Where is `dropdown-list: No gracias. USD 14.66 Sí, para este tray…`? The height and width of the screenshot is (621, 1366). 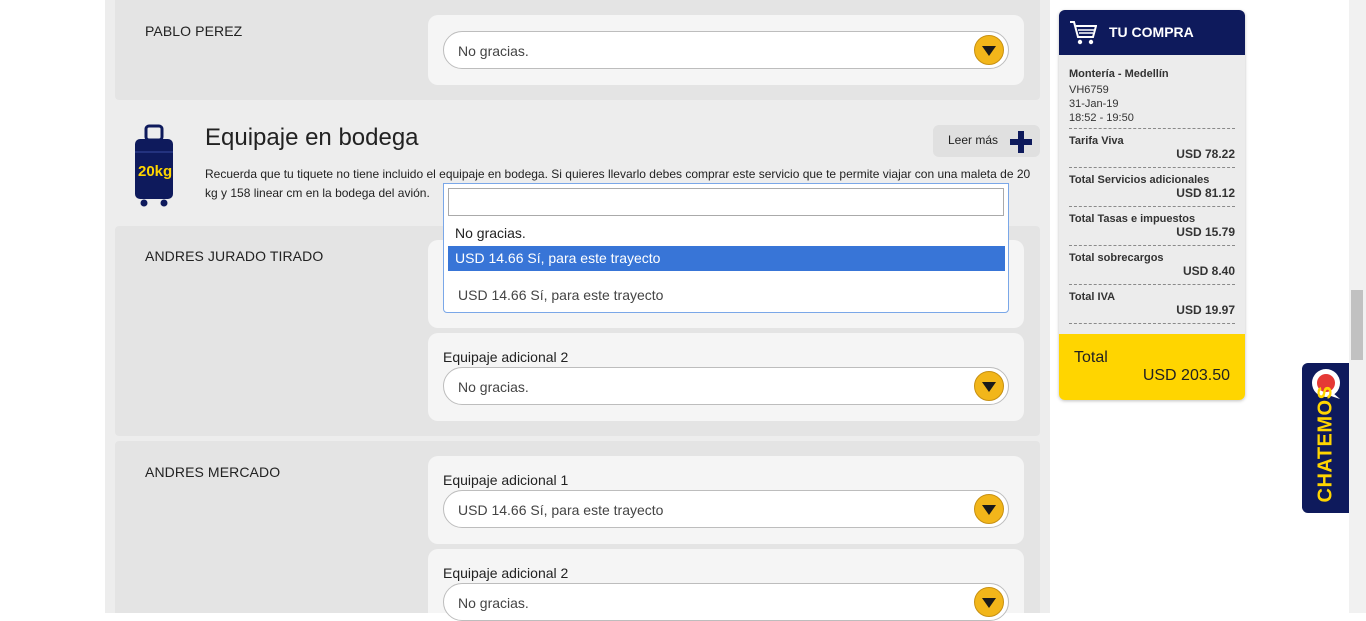
dropdown-list: No gracias. USD 14.66 Sí, para este tray… is located at coordinates (726, 229).